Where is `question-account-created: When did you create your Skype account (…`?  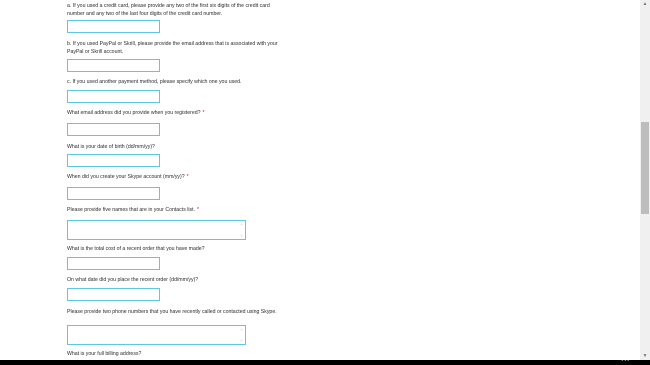 question-account-created: When did you create your Skype account (… is located at coordinates (128, 177).